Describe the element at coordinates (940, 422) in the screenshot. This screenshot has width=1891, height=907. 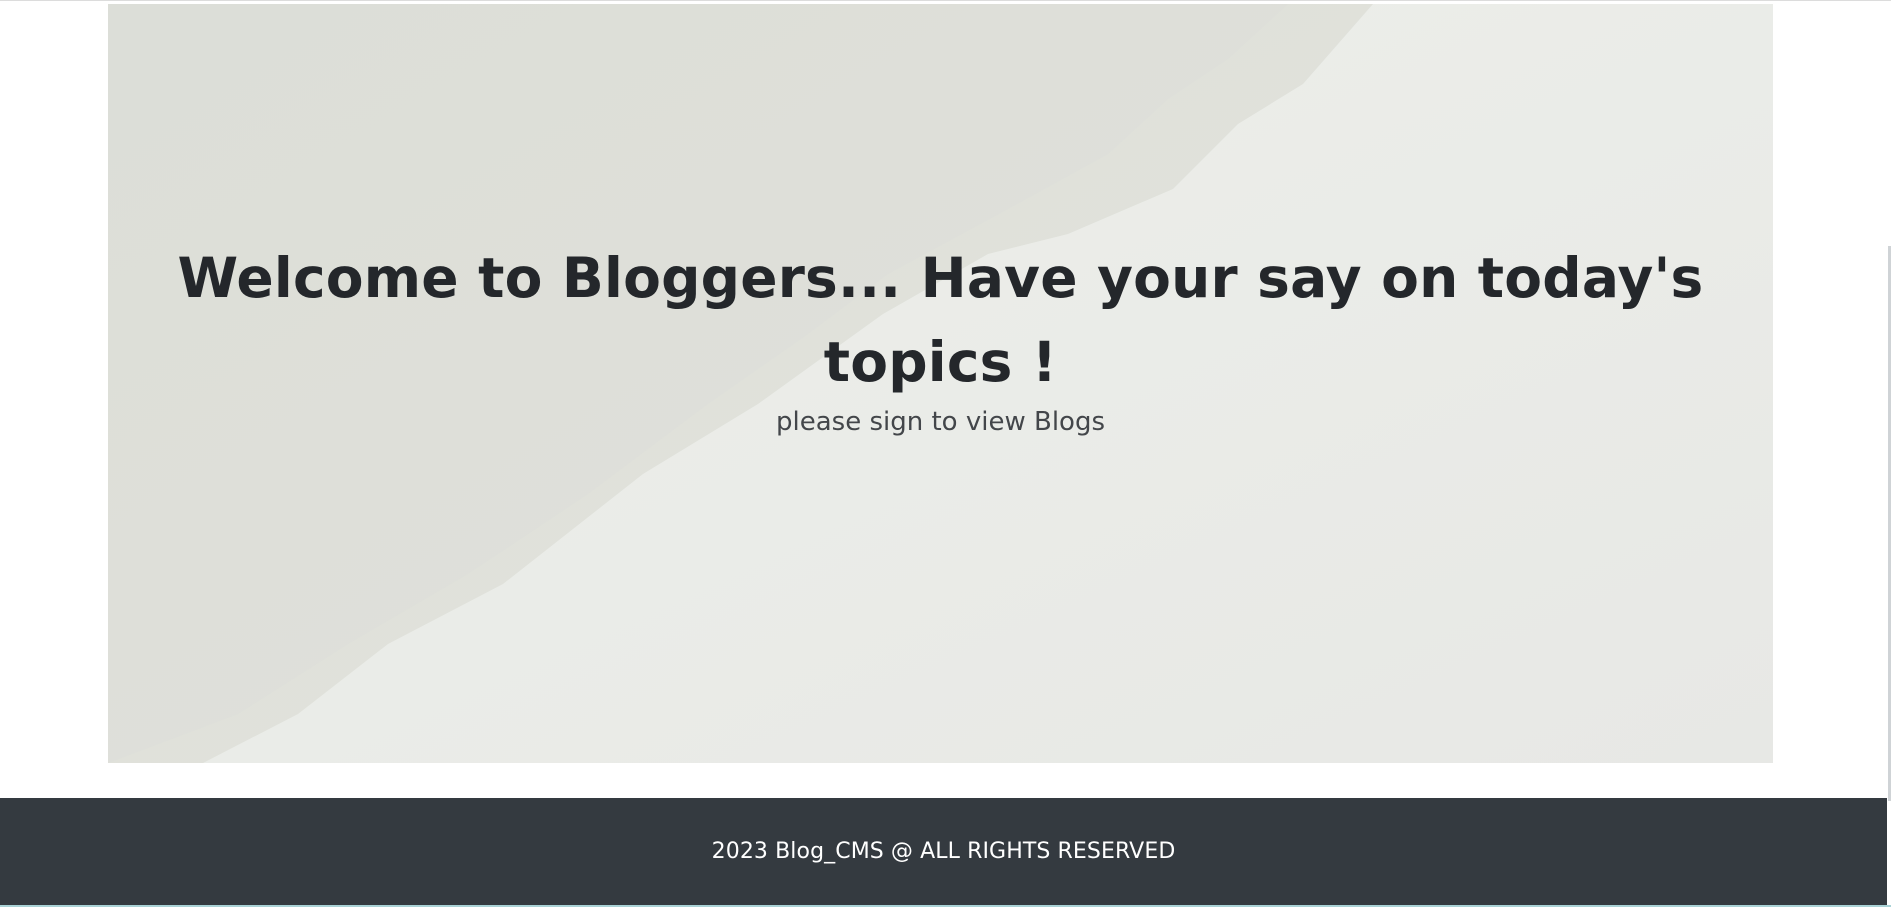
I see `hero-subtitle: please sign to view Blogs` at that location.